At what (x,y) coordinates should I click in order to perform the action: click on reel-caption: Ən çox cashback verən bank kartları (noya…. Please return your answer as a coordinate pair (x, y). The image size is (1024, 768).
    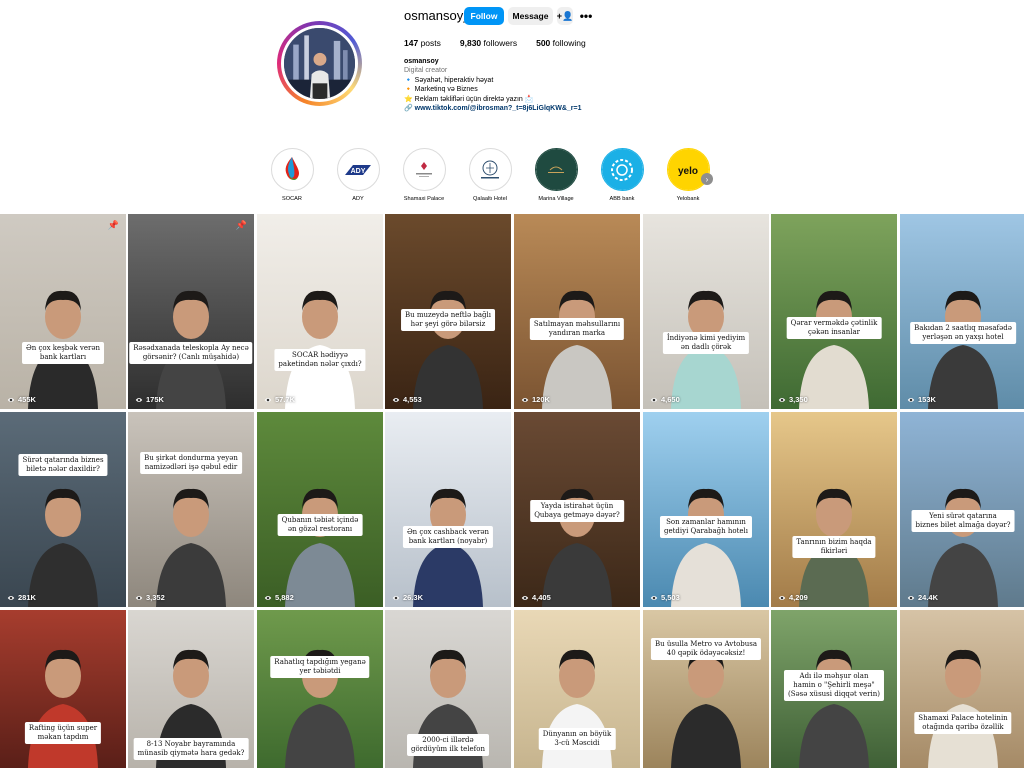
    Looking at the image, I should click on (448, 537).